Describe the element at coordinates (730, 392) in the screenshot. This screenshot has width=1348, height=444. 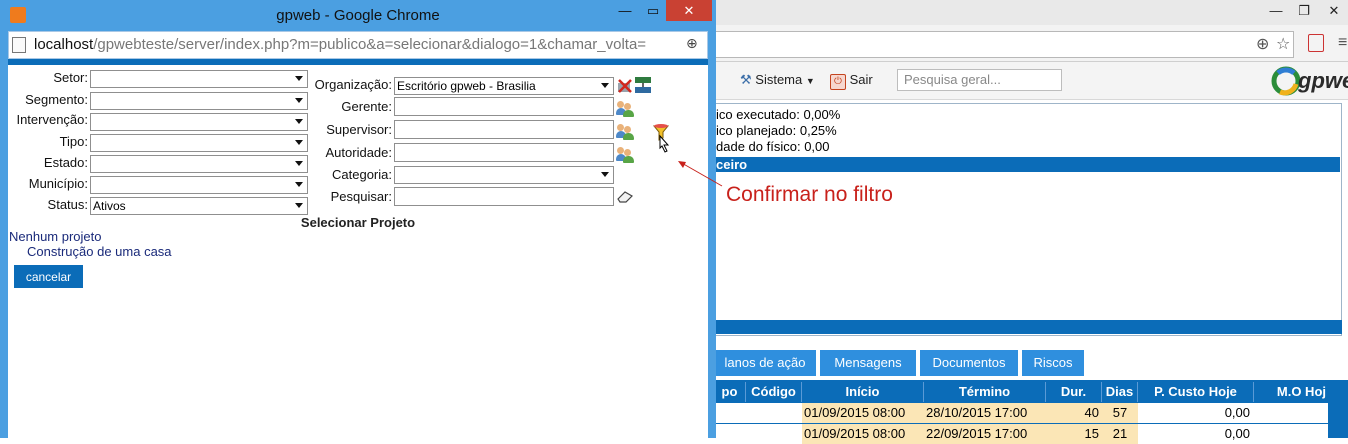
I see `grid-header-tipo: po` at that location.